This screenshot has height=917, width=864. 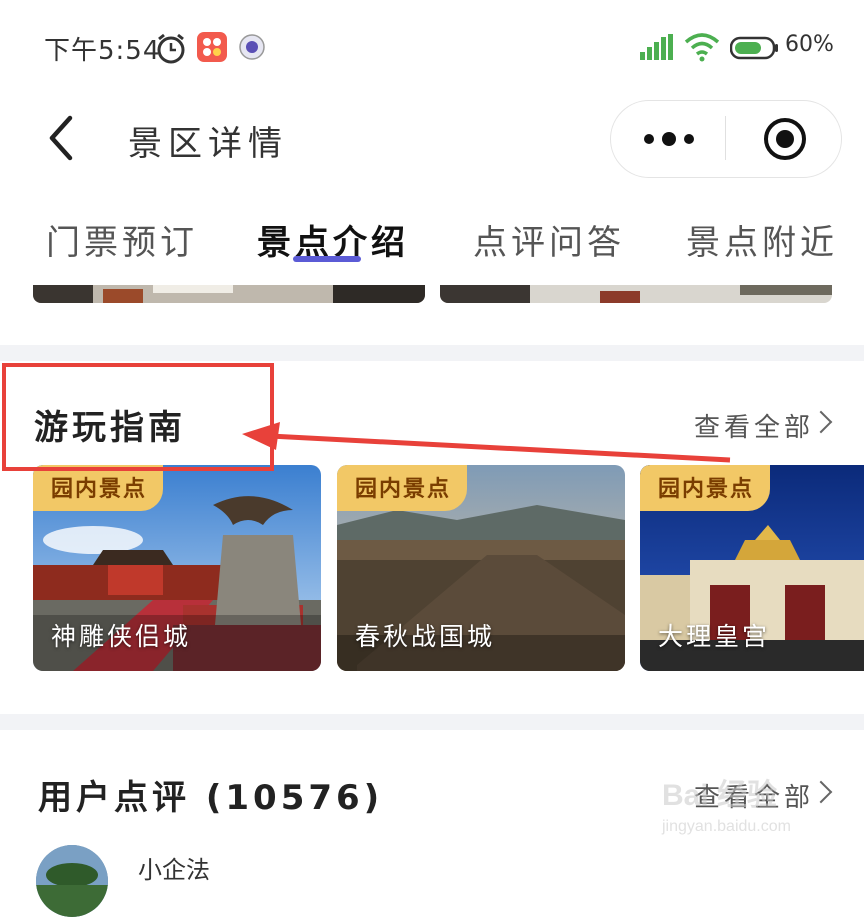 What do you see at coordinates (138, 417) in the screenshot?
I see `annotation-highlight-box` at bounding box center [138, 417].